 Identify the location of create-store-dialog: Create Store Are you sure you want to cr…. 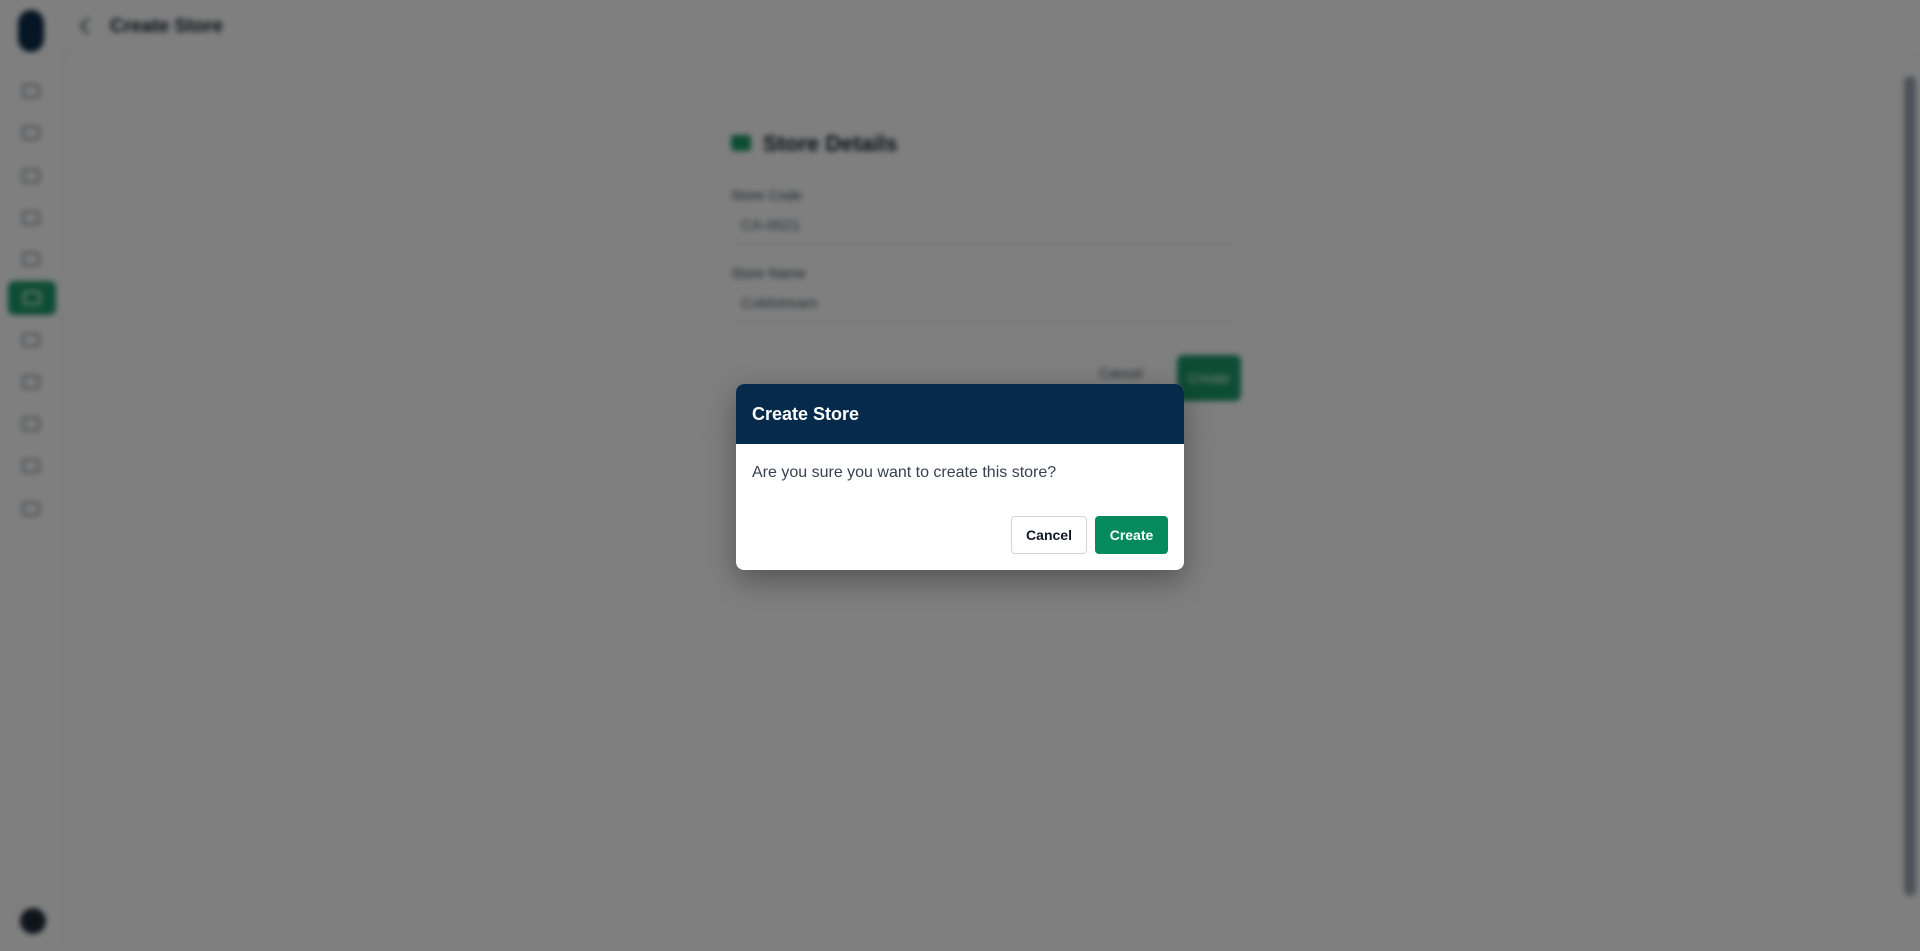
(960, 477).